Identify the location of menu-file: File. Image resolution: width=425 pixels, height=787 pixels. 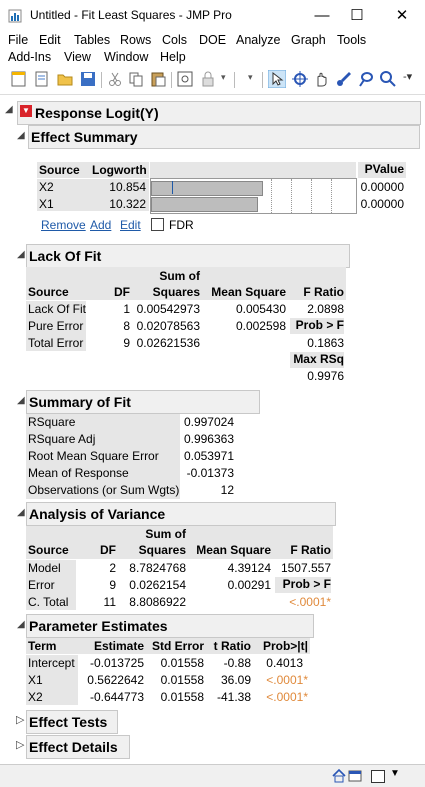
(18, 40).